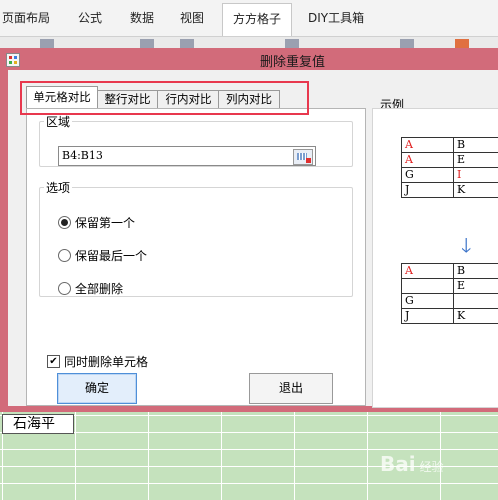  I want to click on table-row: AE, so click(449, 160).